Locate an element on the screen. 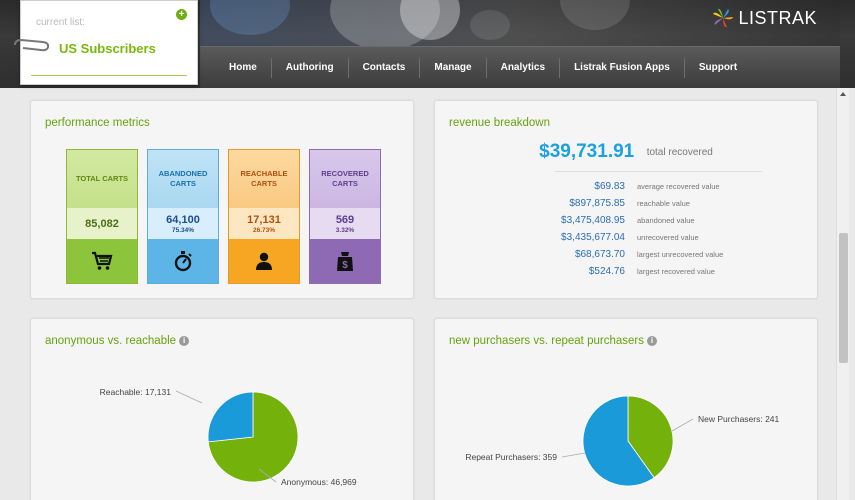  money-bag-icon: $ is located at coordinates (345, 261).